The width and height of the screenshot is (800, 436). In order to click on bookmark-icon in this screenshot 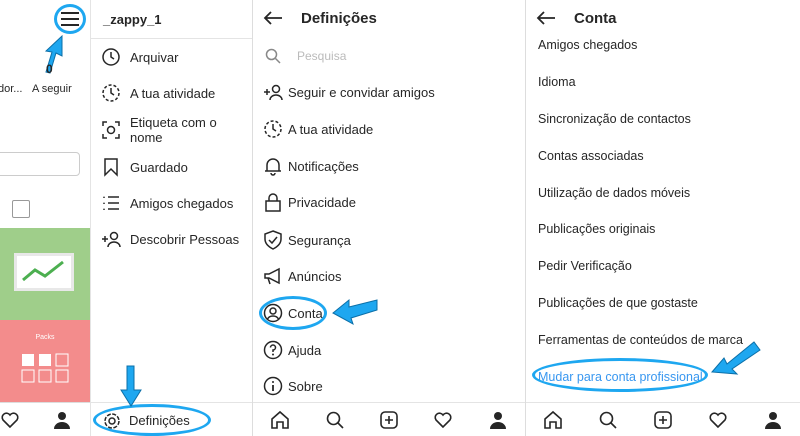, I will do `click(111, 167)`.